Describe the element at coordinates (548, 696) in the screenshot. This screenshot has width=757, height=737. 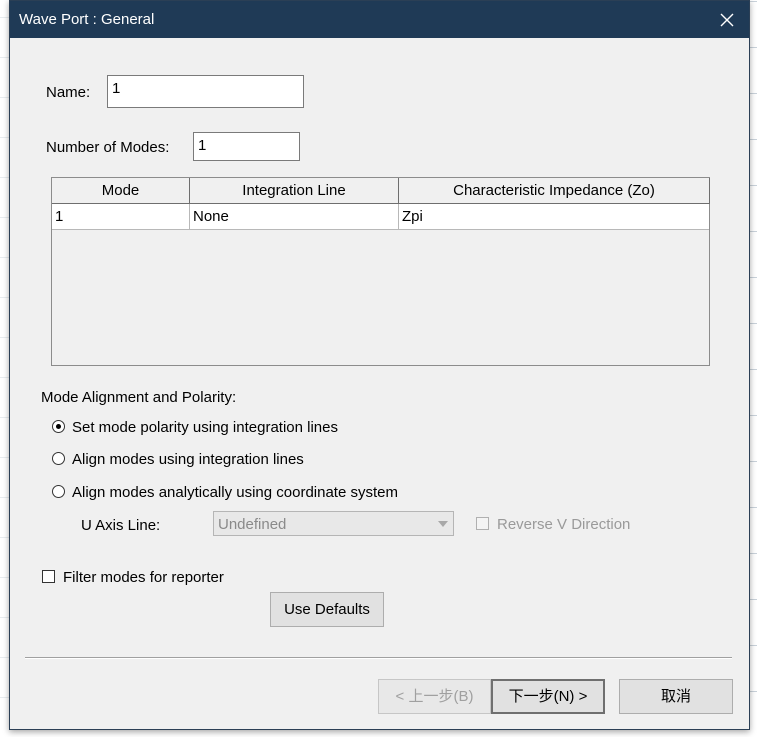
I see `next-button: 下一步(N) >` at that location.